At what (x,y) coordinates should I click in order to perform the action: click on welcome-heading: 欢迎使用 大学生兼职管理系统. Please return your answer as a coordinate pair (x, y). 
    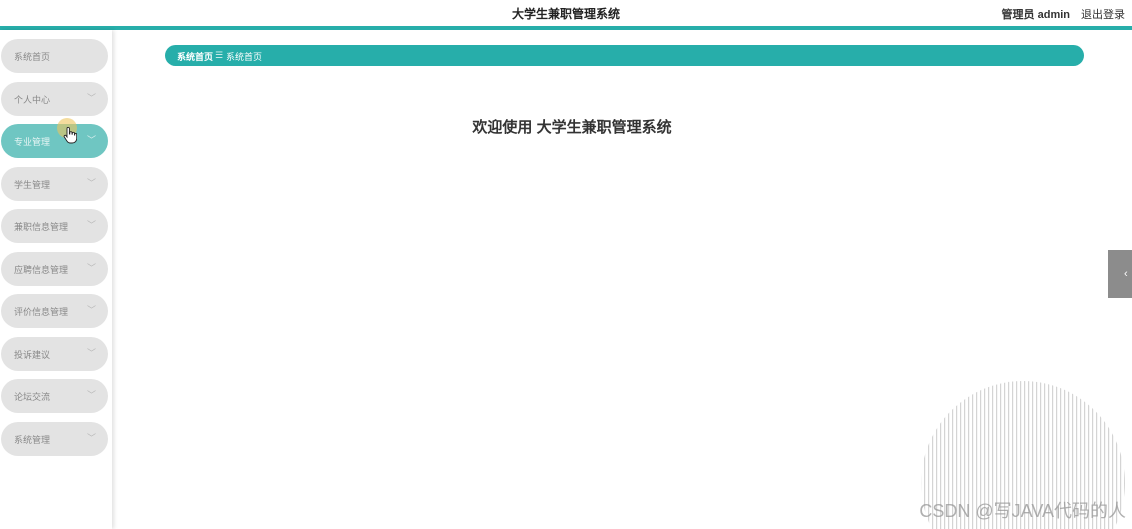
    Looking at the image, I should click on (572, 127).